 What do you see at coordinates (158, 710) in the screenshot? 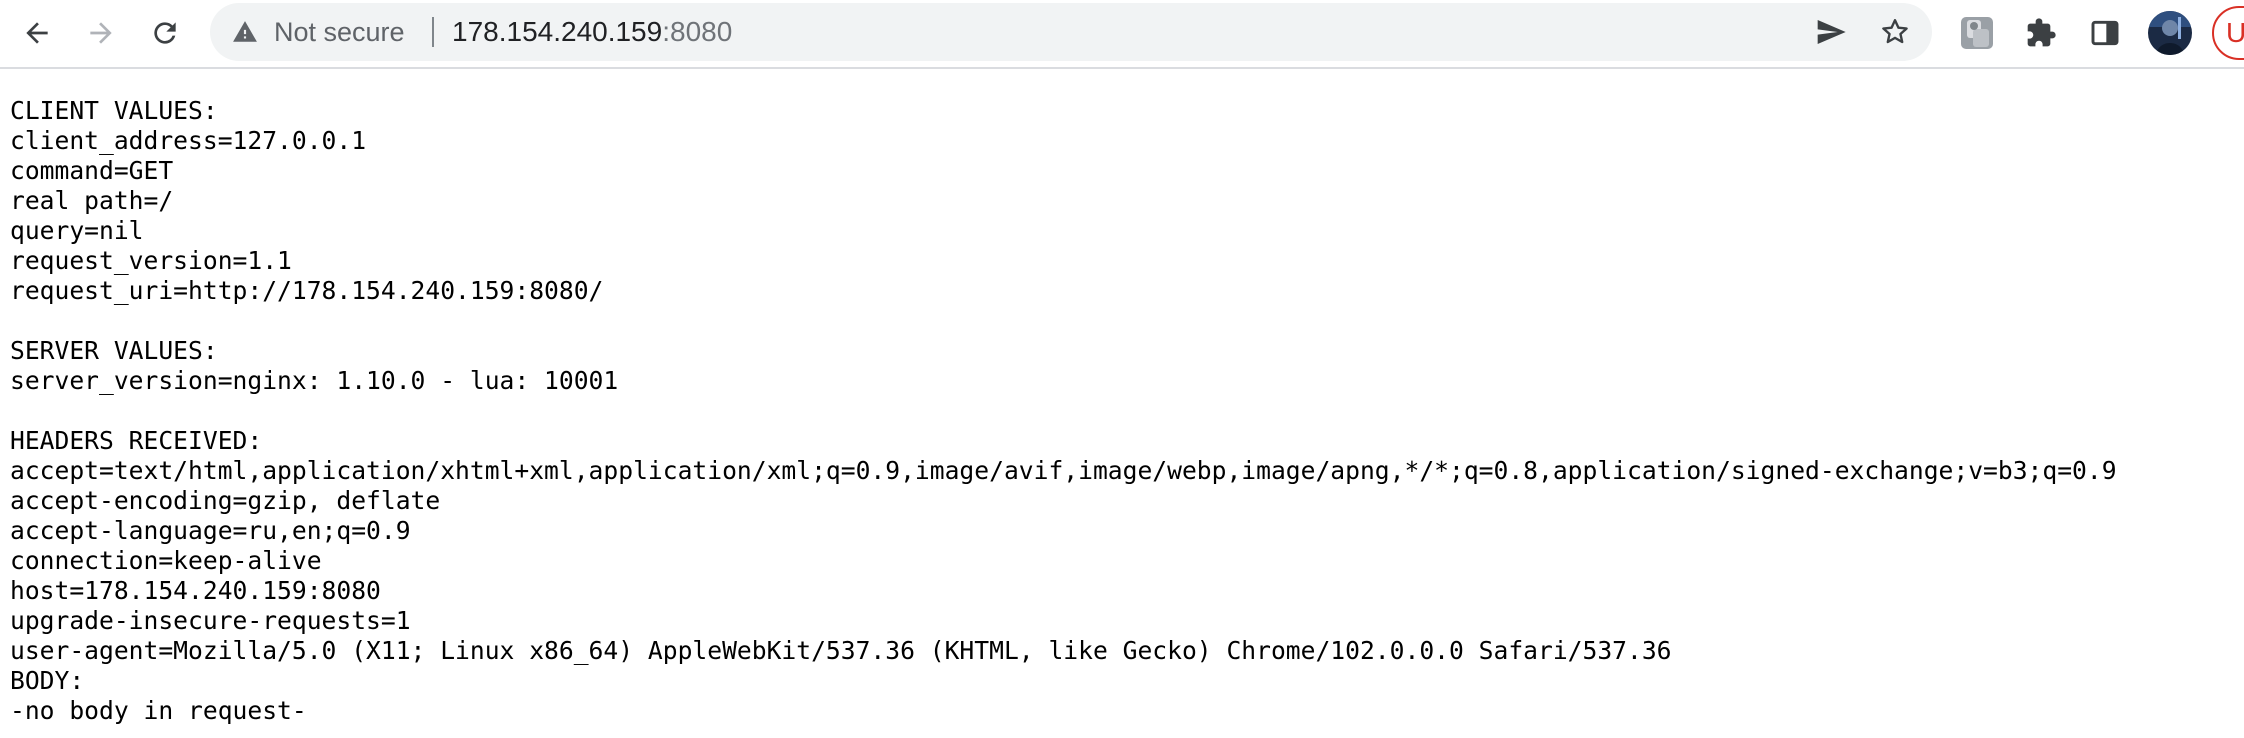
I see `line-no-body: -no body in request-` at bounding box center [158, 710].